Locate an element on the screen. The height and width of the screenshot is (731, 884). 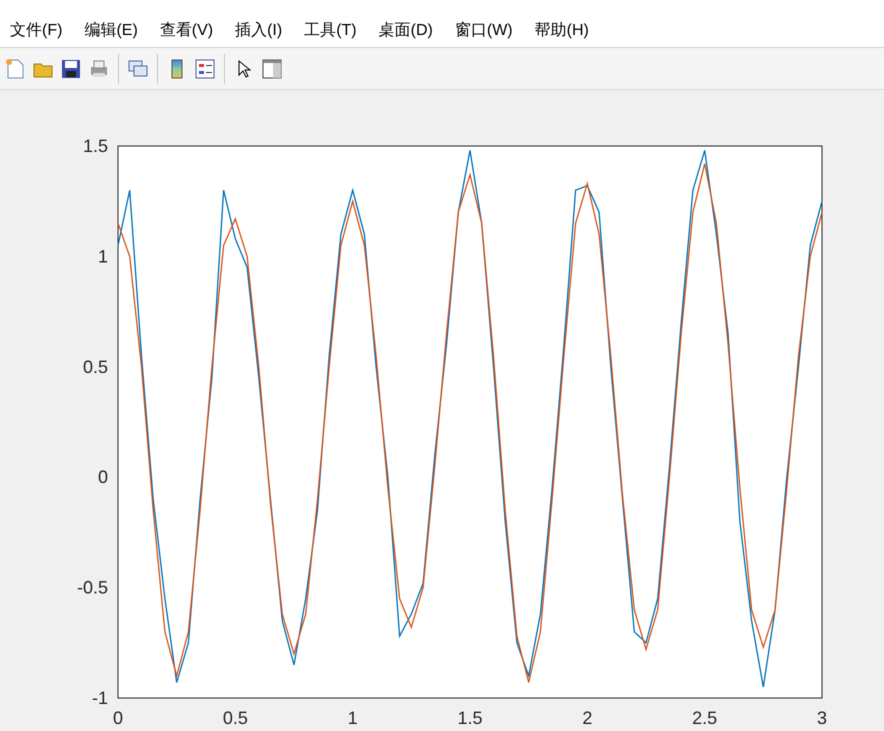
x-tick-label: 1.5 is located at coordinates (470, 718).